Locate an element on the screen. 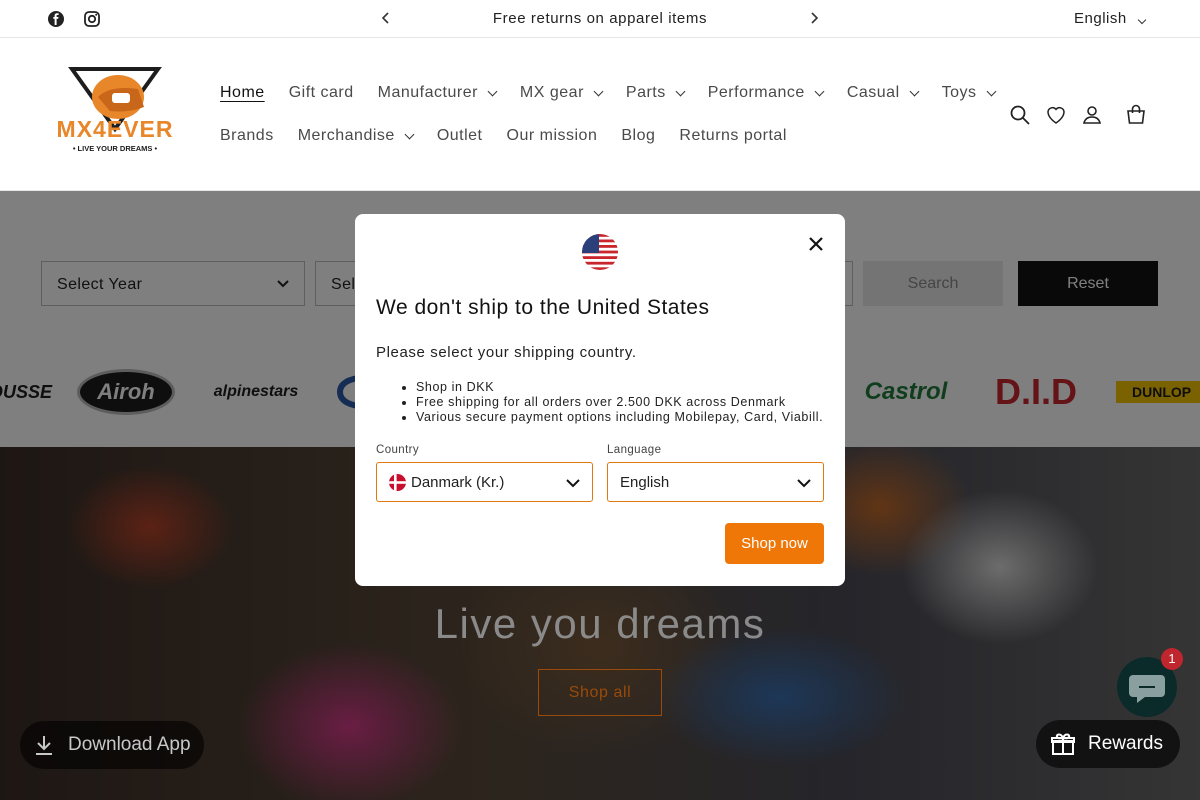 The image size is (1200, 800). modal-subtitle: Please select your shipping country. is located at coordinates (506, 352).